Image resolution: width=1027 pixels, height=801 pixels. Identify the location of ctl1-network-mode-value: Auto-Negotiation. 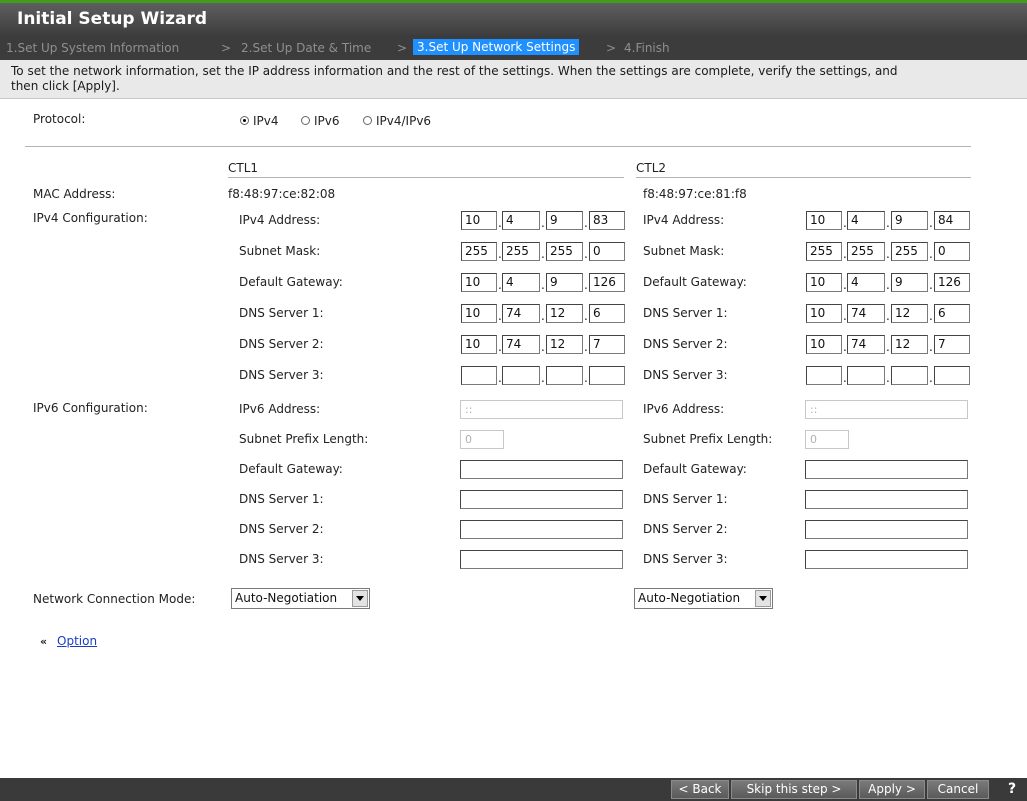
(286, 598).